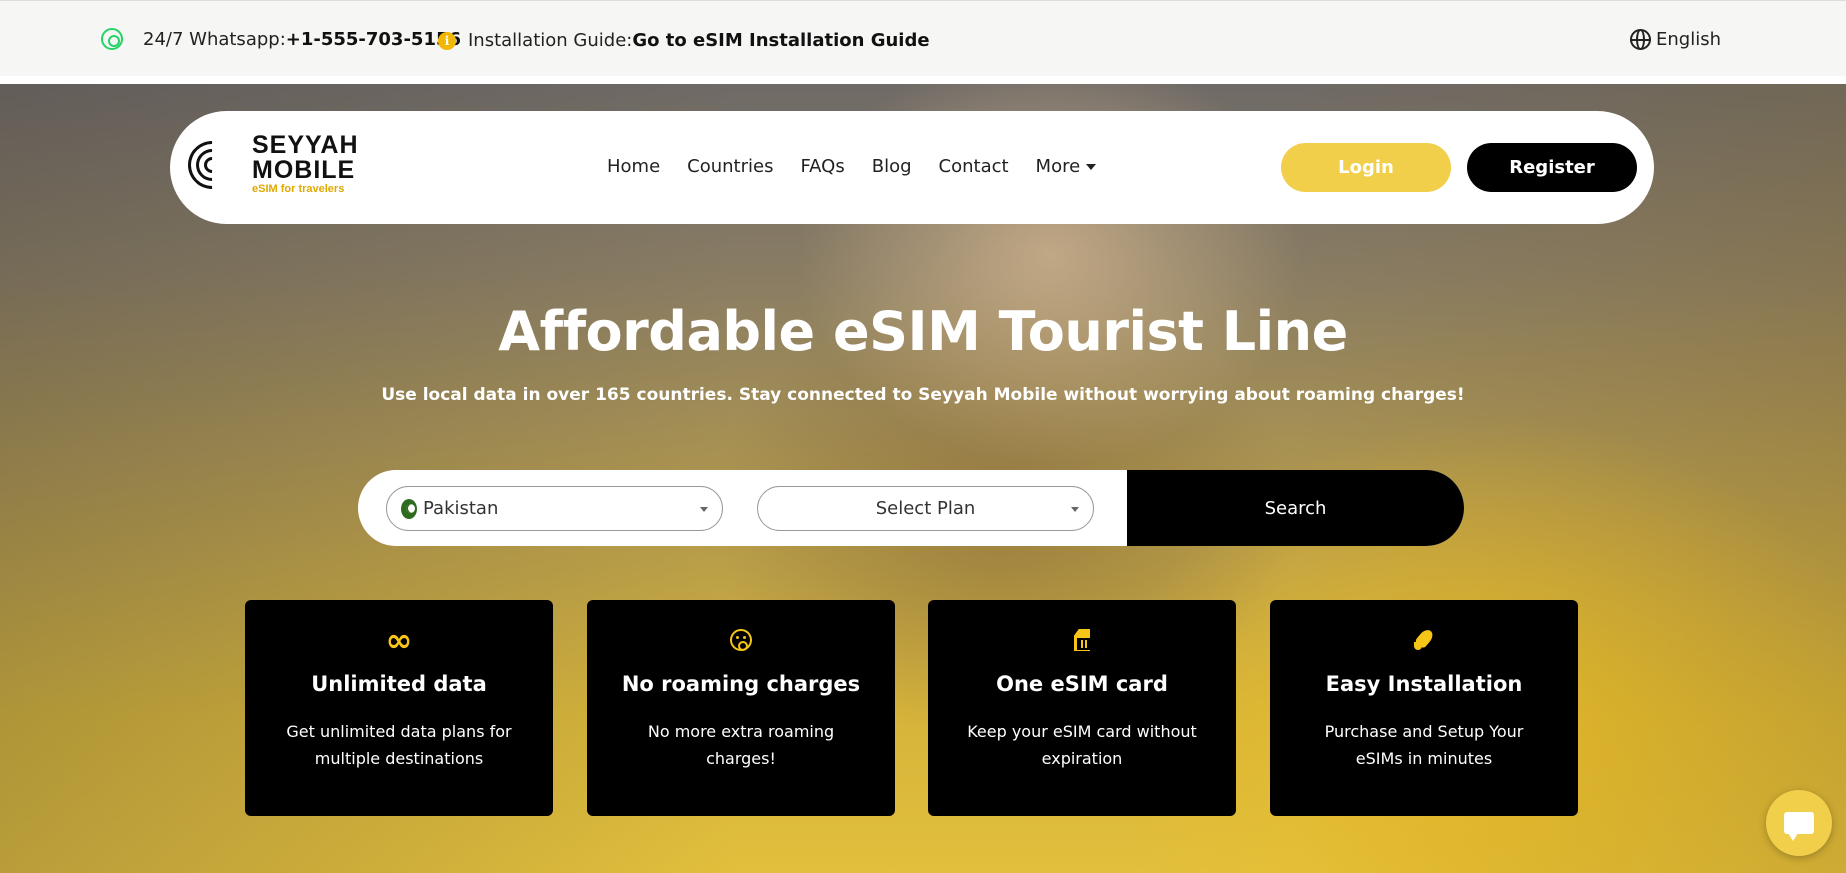 This screenshot has height=873, width=1846. What do you see at coordinates (1295, 508) in the screenshot?
I see `search-button: Search` at bounding box center [1295, 508].